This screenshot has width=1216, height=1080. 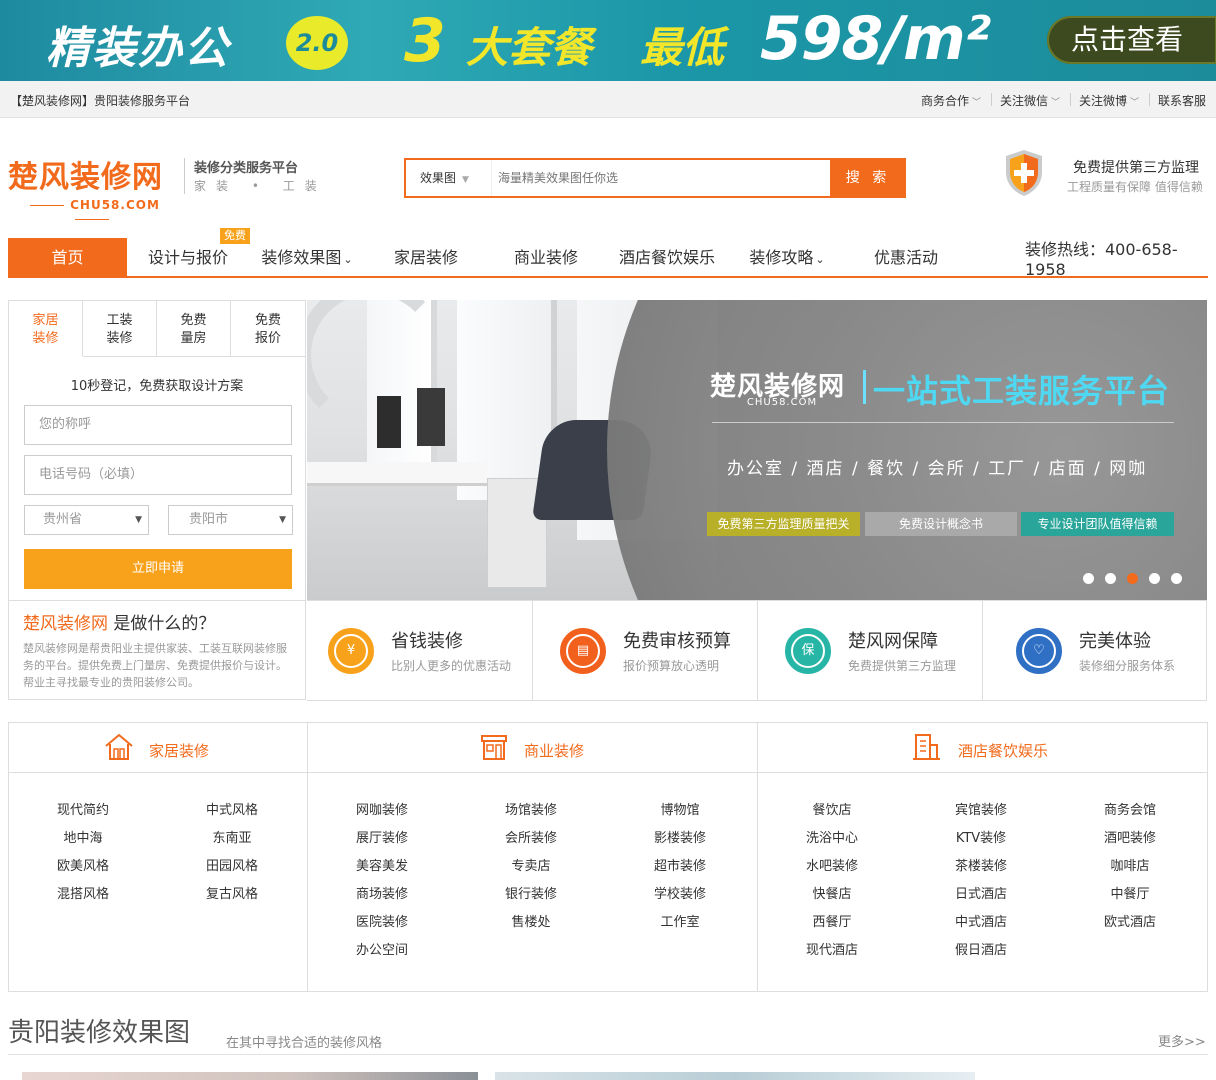 What do you see at coordinates (1130, 920) in the screenshot?
I see `category-link: 欧式酒店` at bounding box center [1130, 920].